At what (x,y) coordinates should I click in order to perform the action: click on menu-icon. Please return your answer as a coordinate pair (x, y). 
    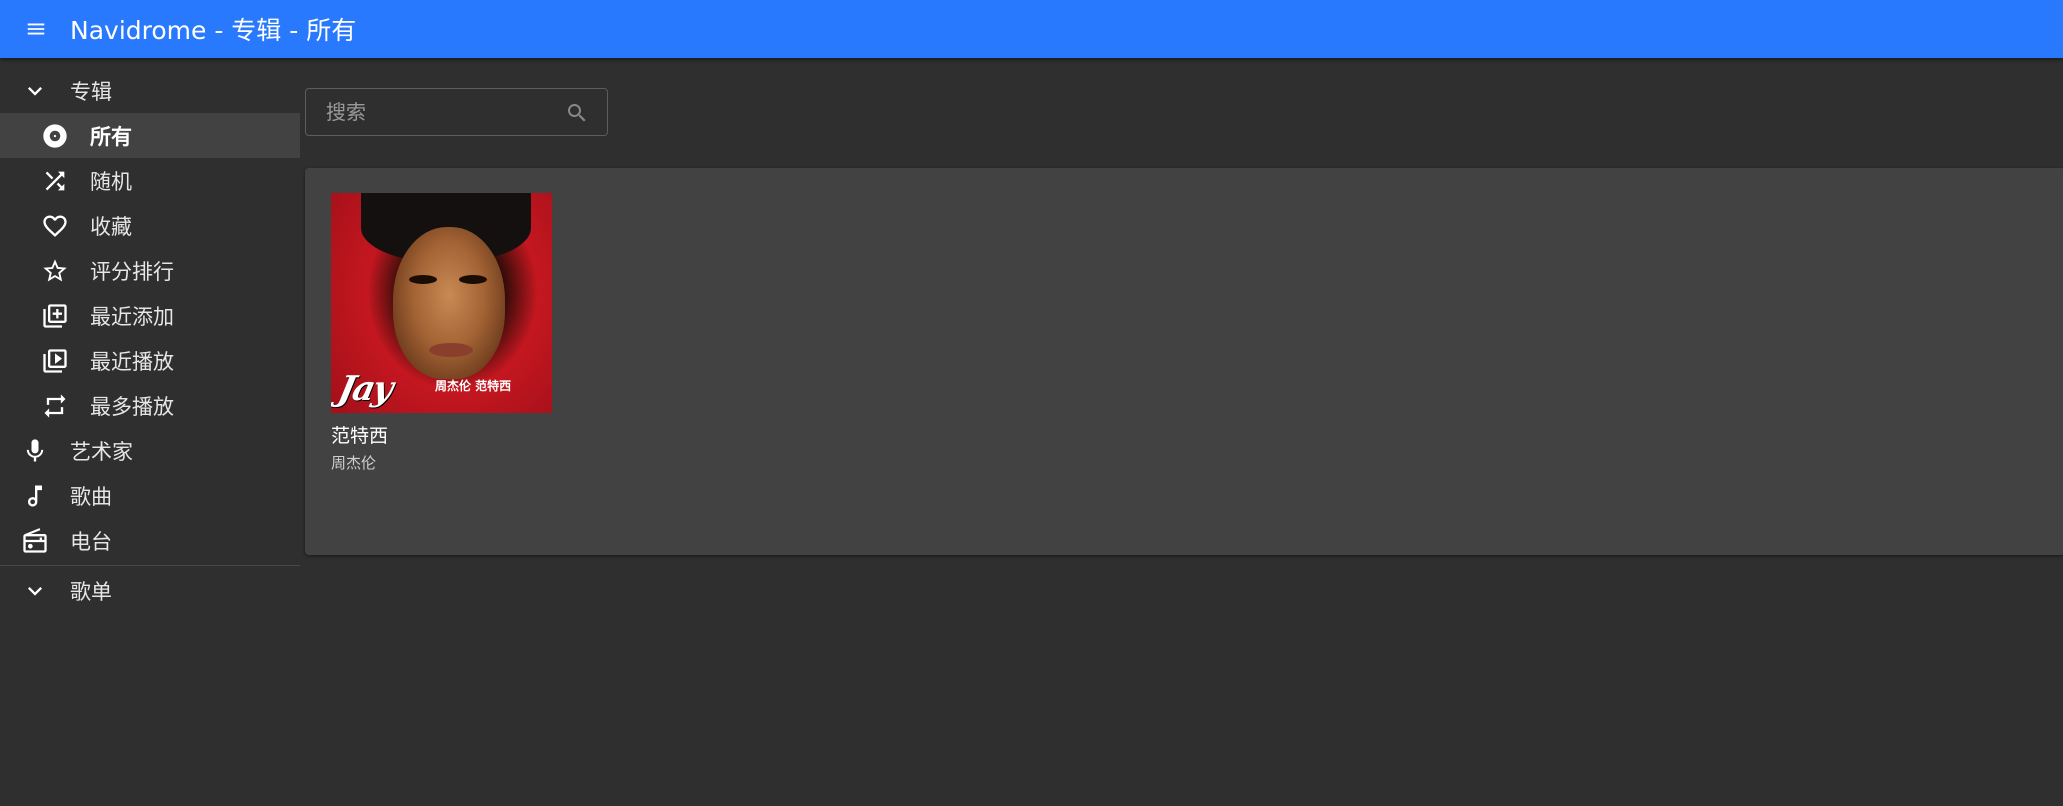
    Looking at the image, I should click on (36, 29).